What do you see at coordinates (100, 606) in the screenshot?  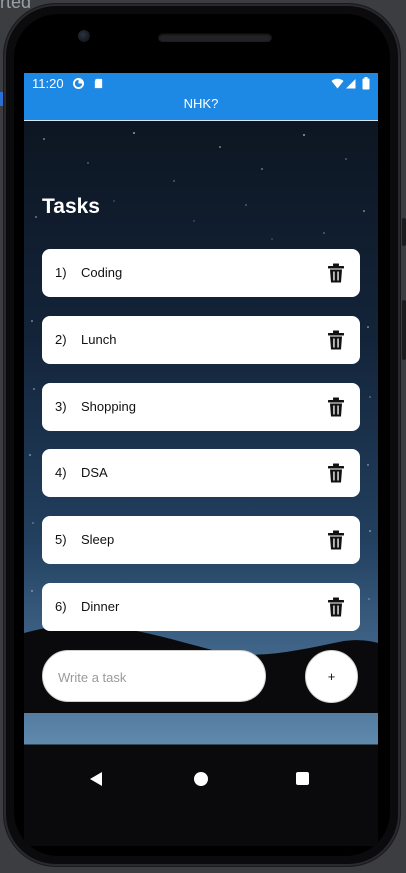 I see `task-text: Dinner` at bounding box center [100, 606].